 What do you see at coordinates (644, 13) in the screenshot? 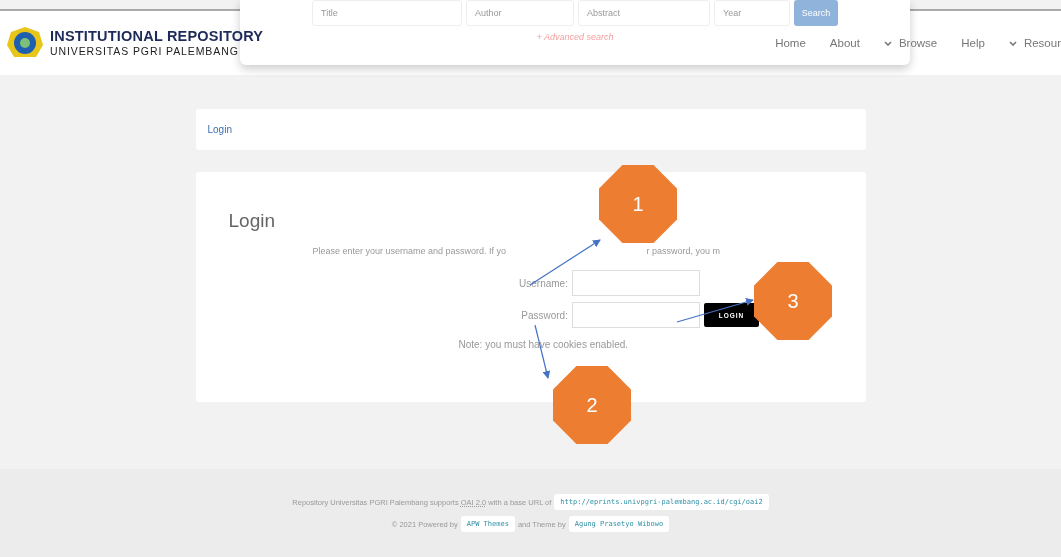
I see `search-field: Abstract` at bounding box center [644, 13].